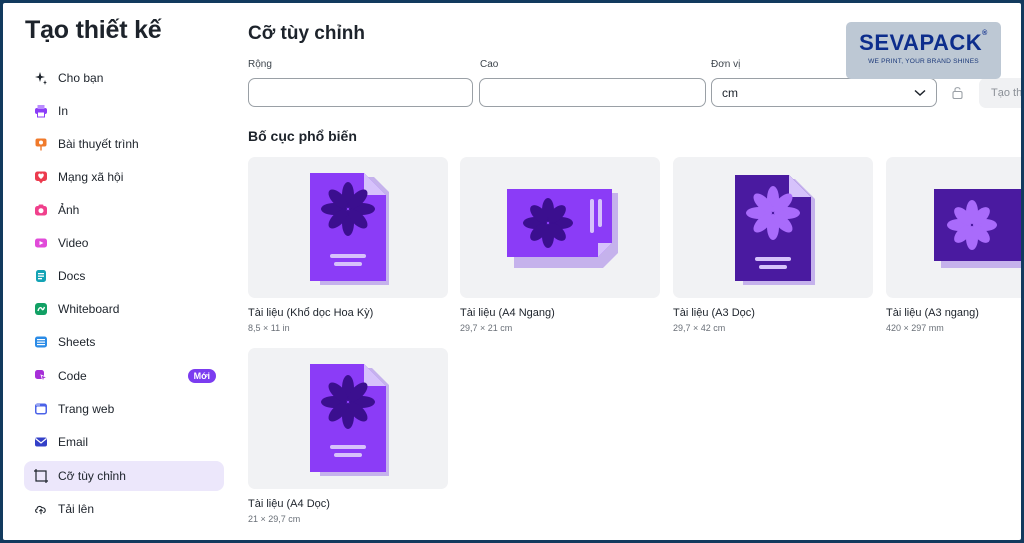  I want to click on sidebar-item-custom-size: Cỡ tùy chỉnh, so click(124, 476).